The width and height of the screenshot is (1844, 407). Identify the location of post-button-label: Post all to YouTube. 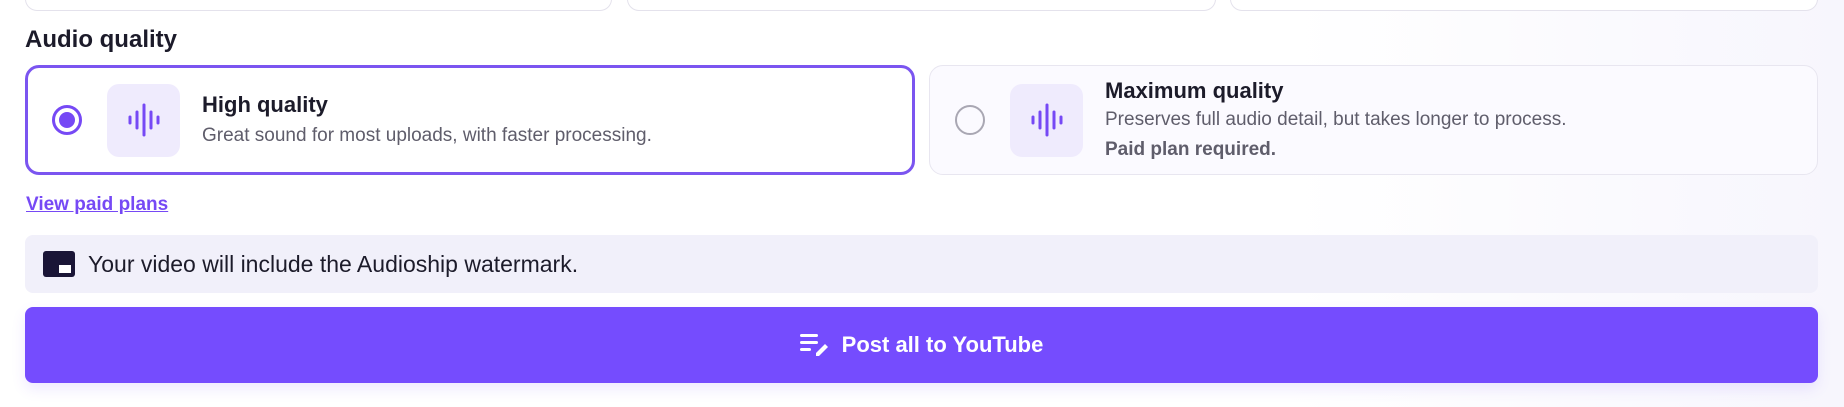
(942, 344).